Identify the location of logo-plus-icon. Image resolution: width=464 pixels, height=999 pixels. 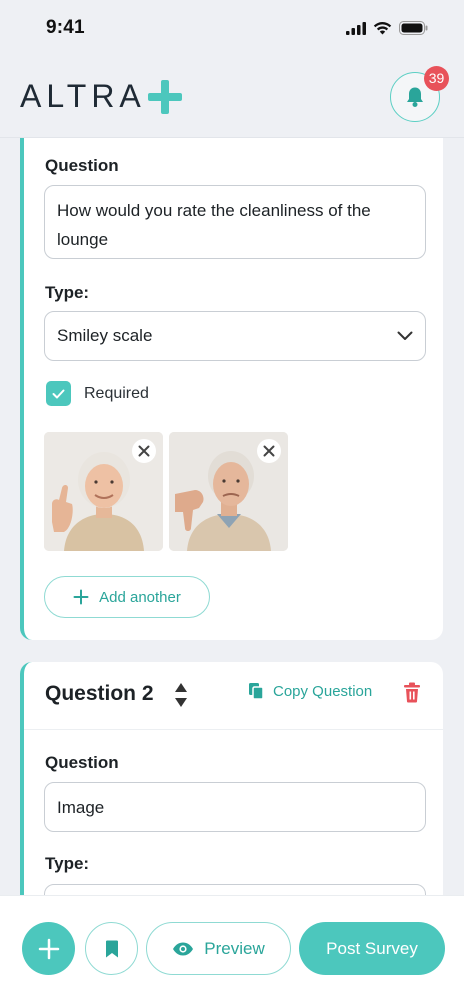
(164, 96).